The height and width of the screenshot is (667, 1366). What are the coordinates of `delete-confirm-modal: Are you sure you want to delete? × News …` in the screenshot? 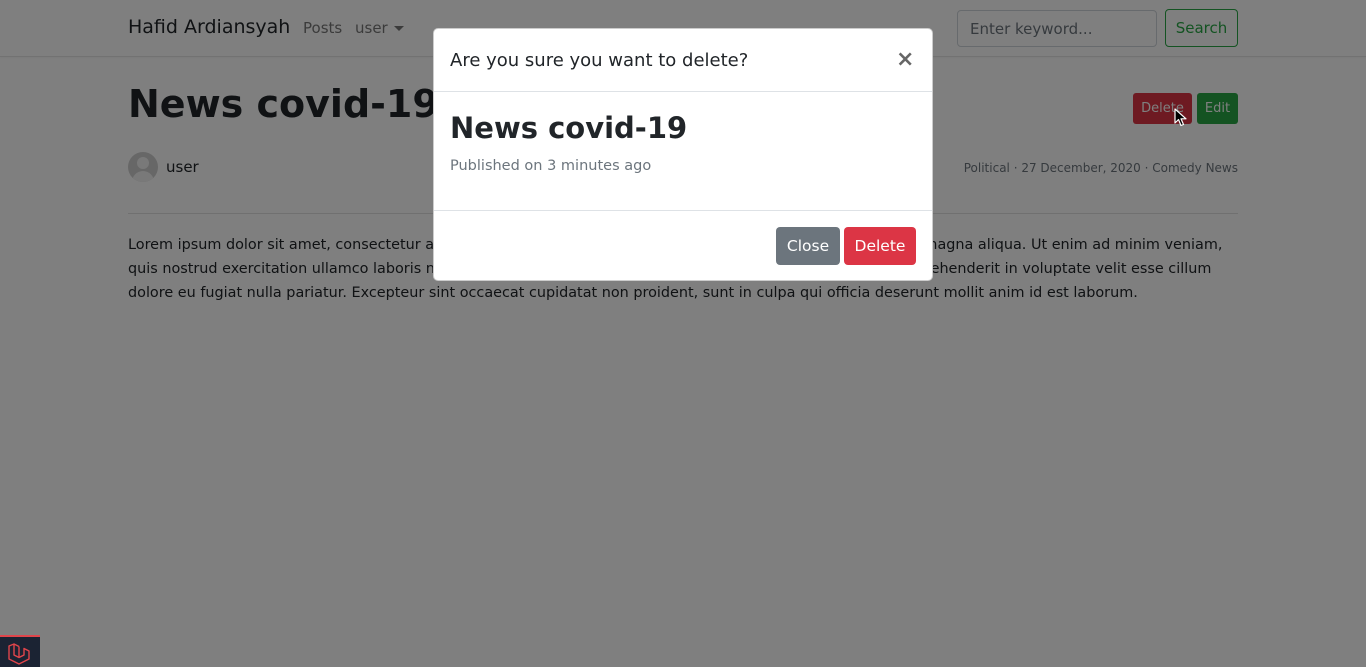 It's located at (683, 154).